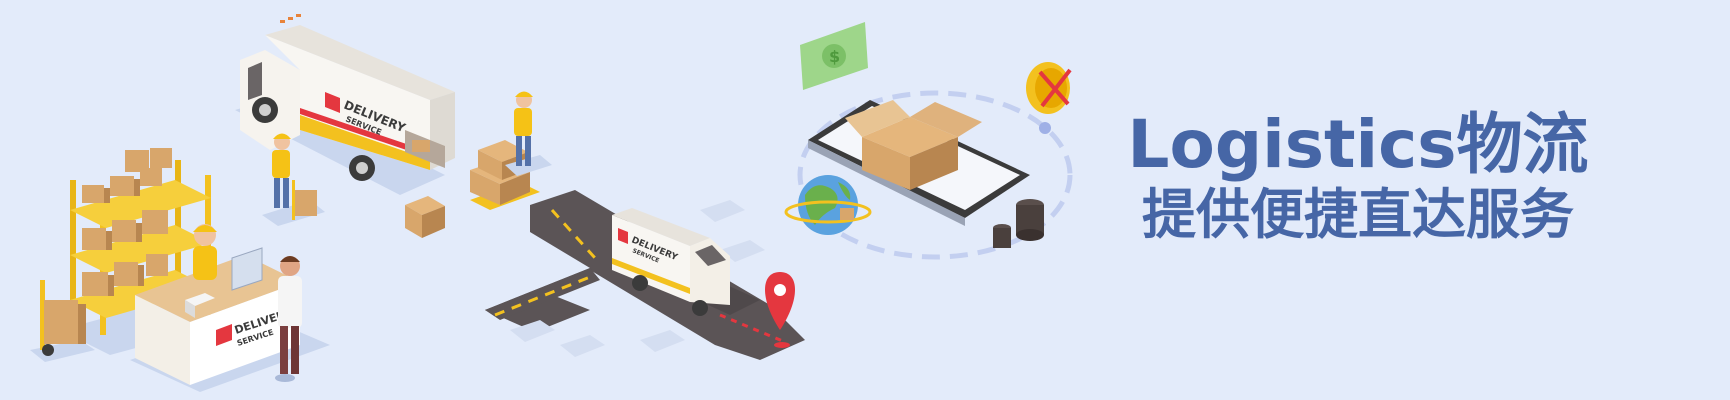 The width and height of the screenshot is (1730, 400). I want to click on delivery-truck-road: DELIVERY SERVICE, so click(686, 262).